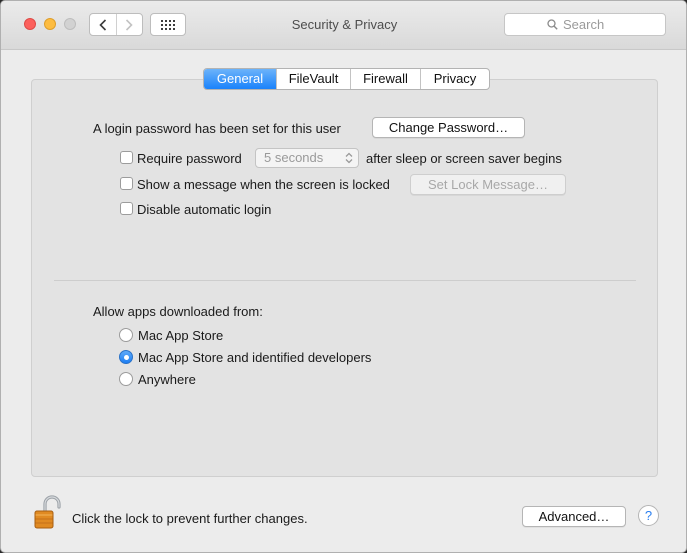 This screenshot has height=553, width=687. I want to click on search-field, so click(585, 24).